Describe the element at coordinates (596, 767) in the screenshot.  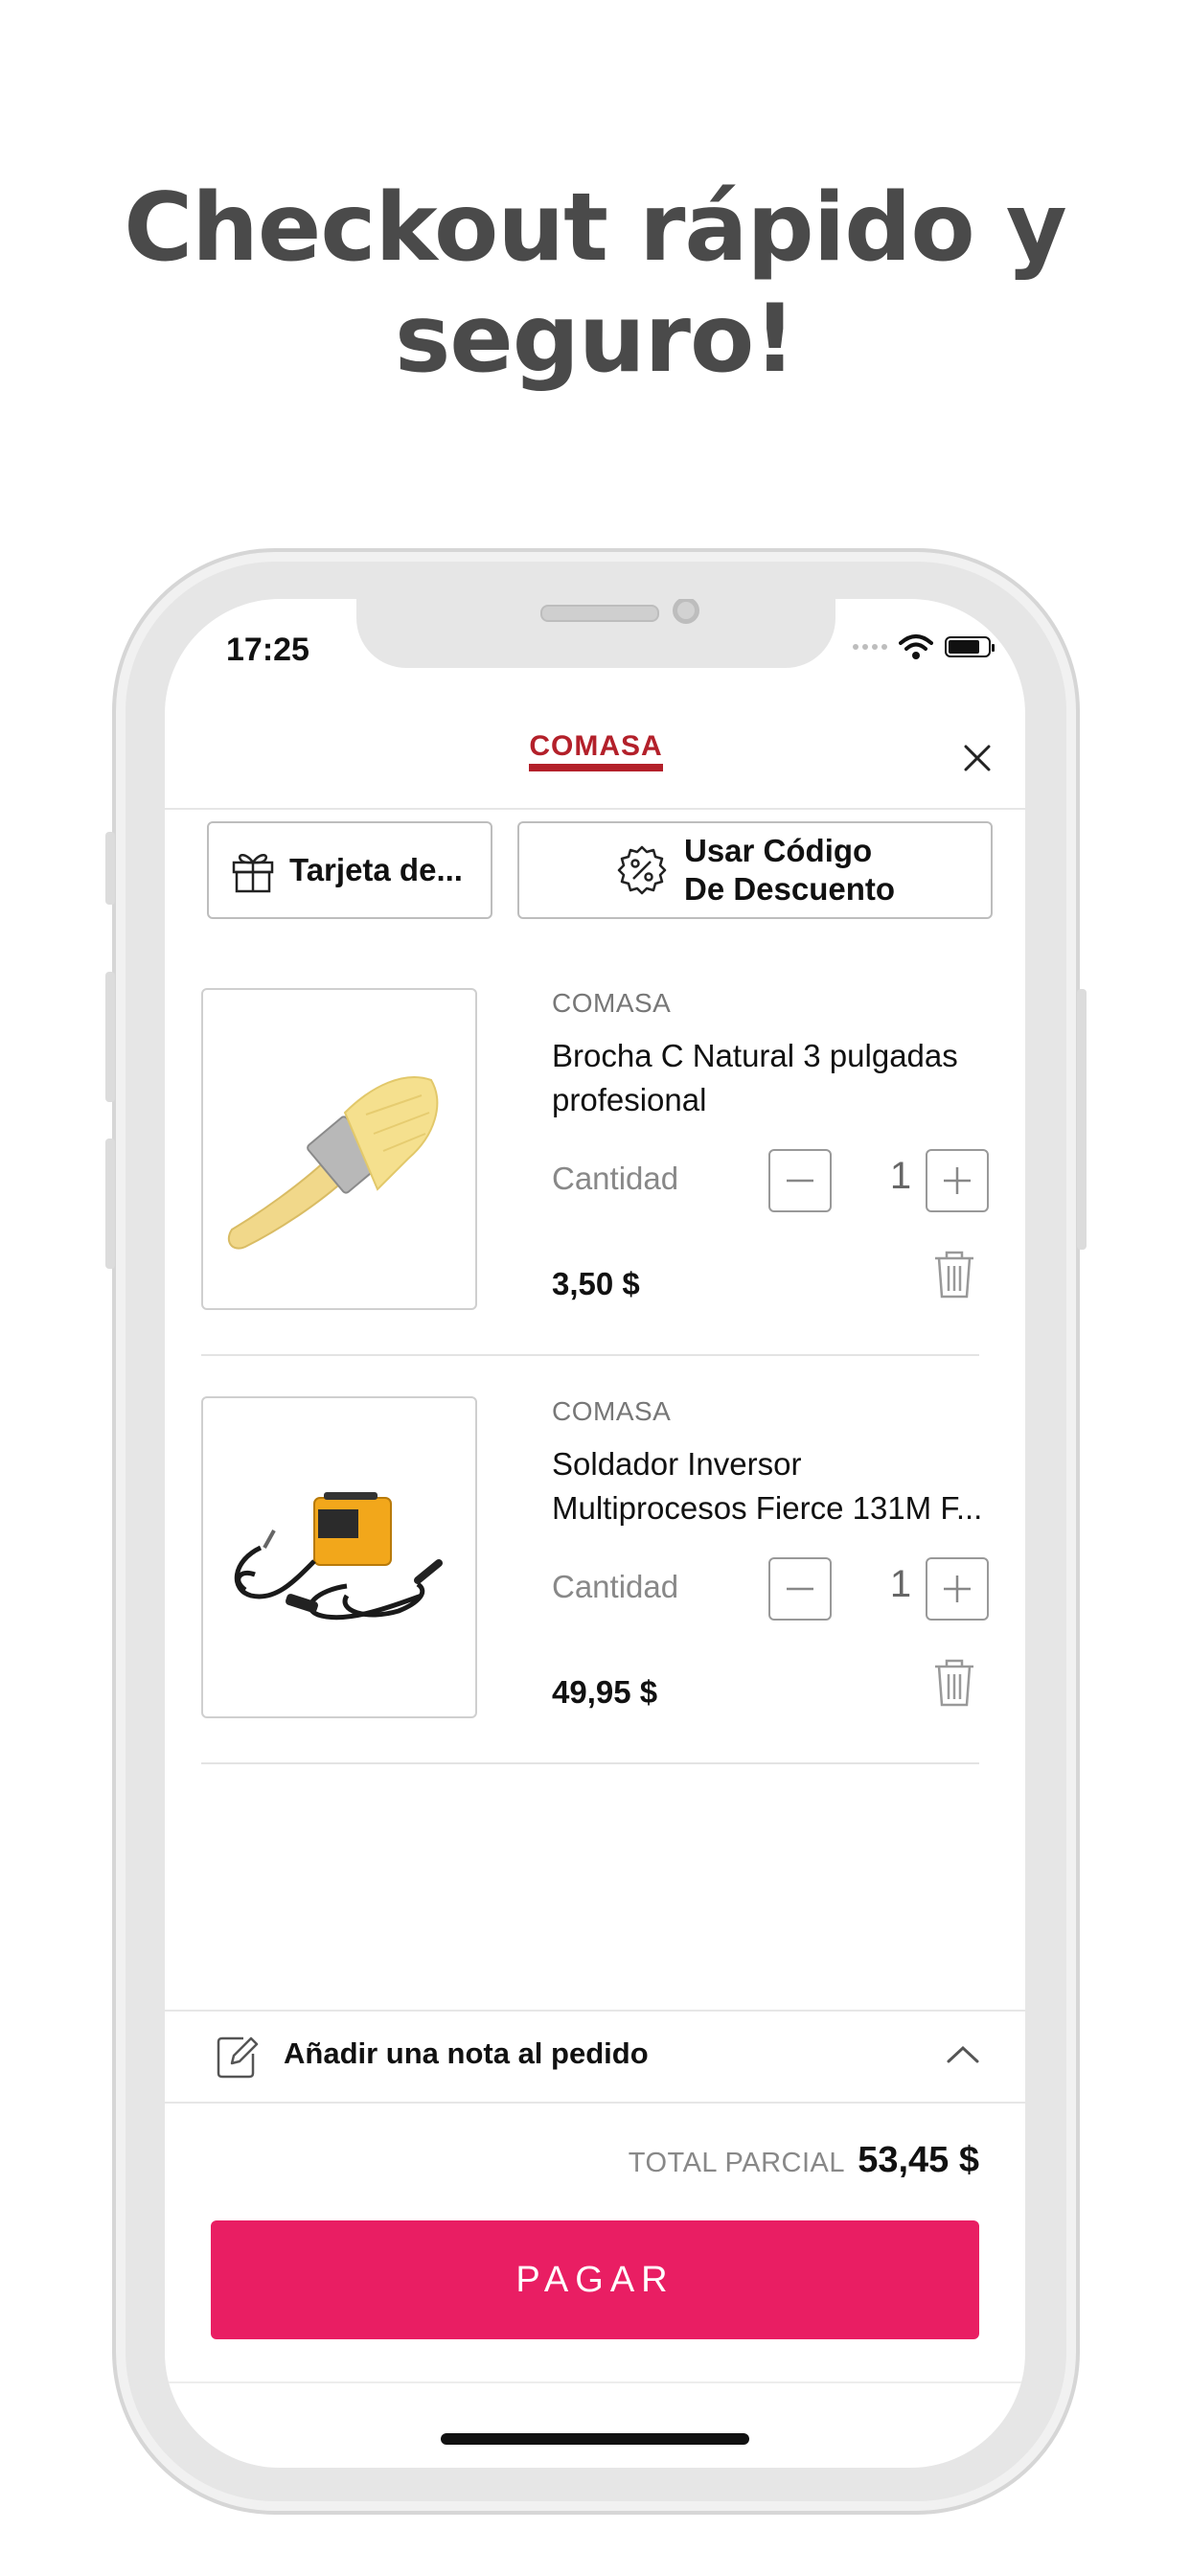
I see `logo-bar` at that location.